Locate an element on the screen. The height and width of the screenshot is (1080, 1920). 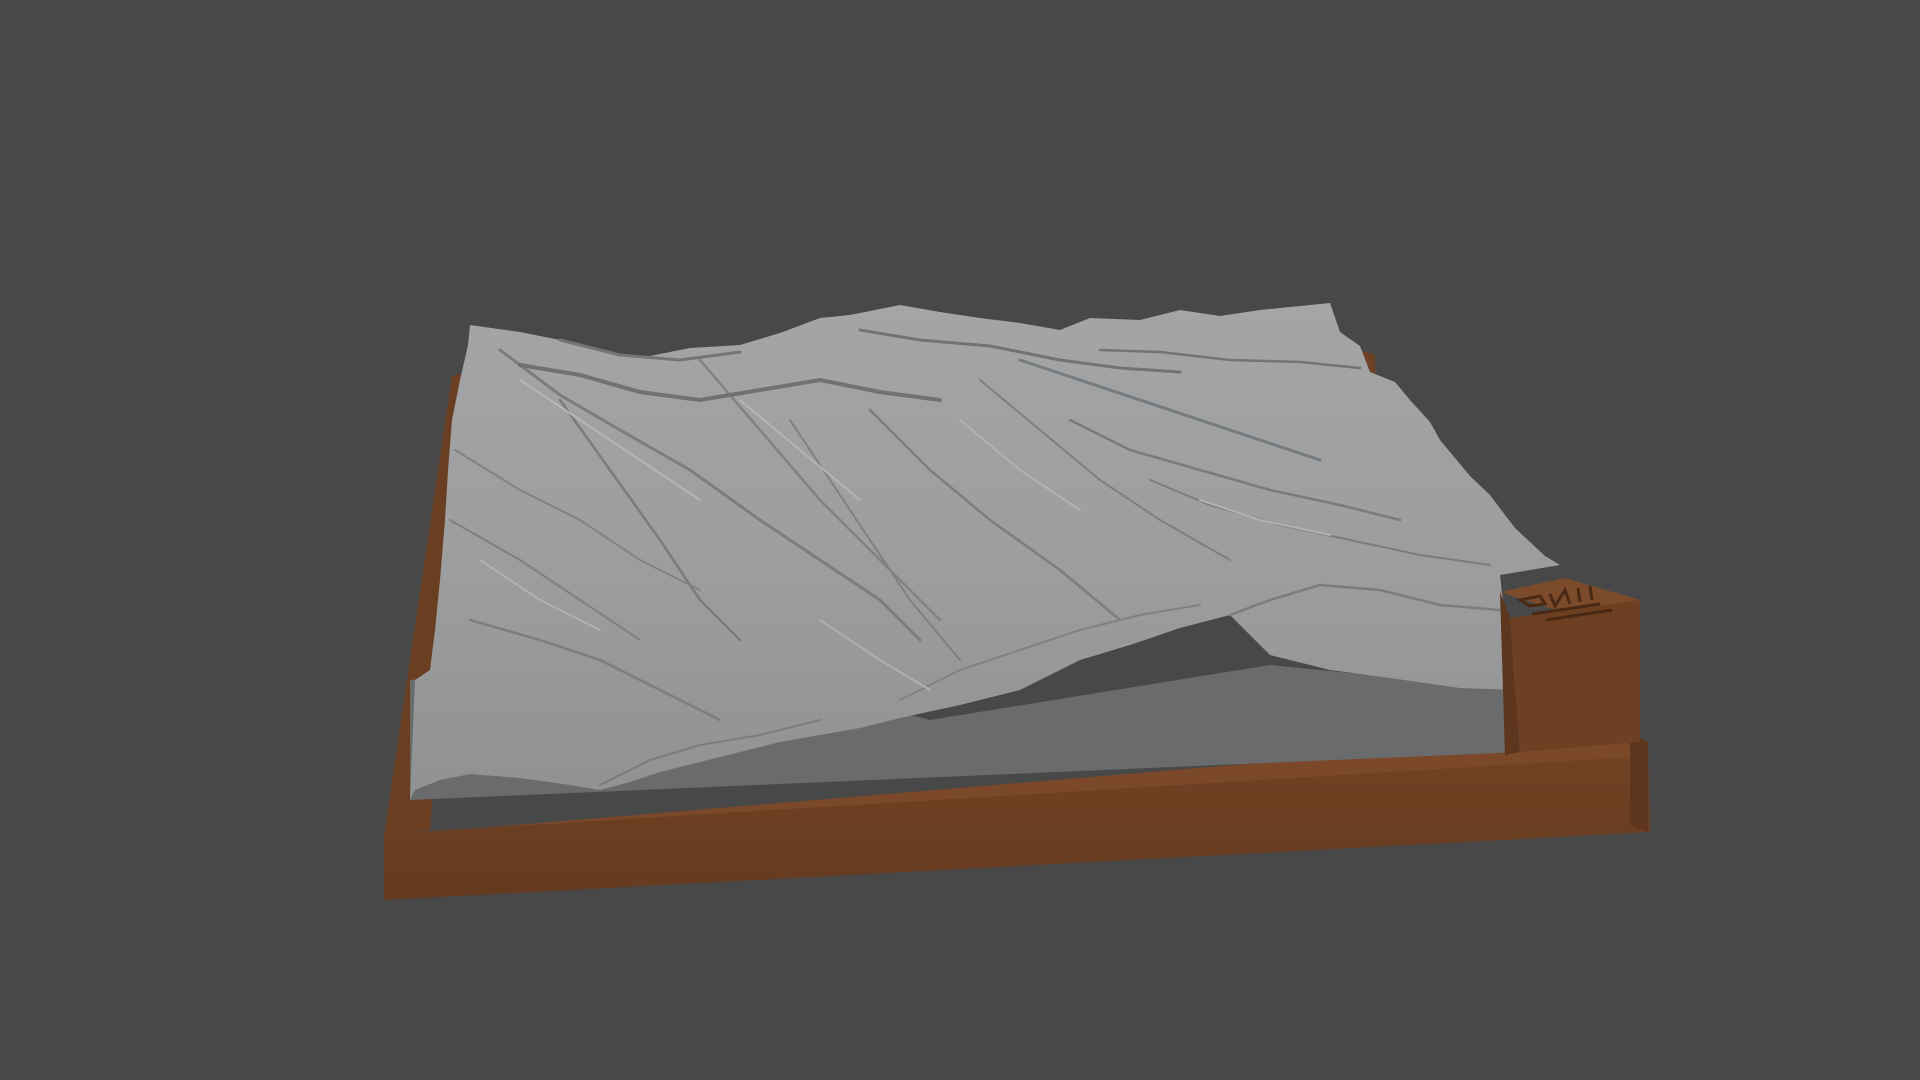
base-frame-right-end is located at coordinates (1639, 782).